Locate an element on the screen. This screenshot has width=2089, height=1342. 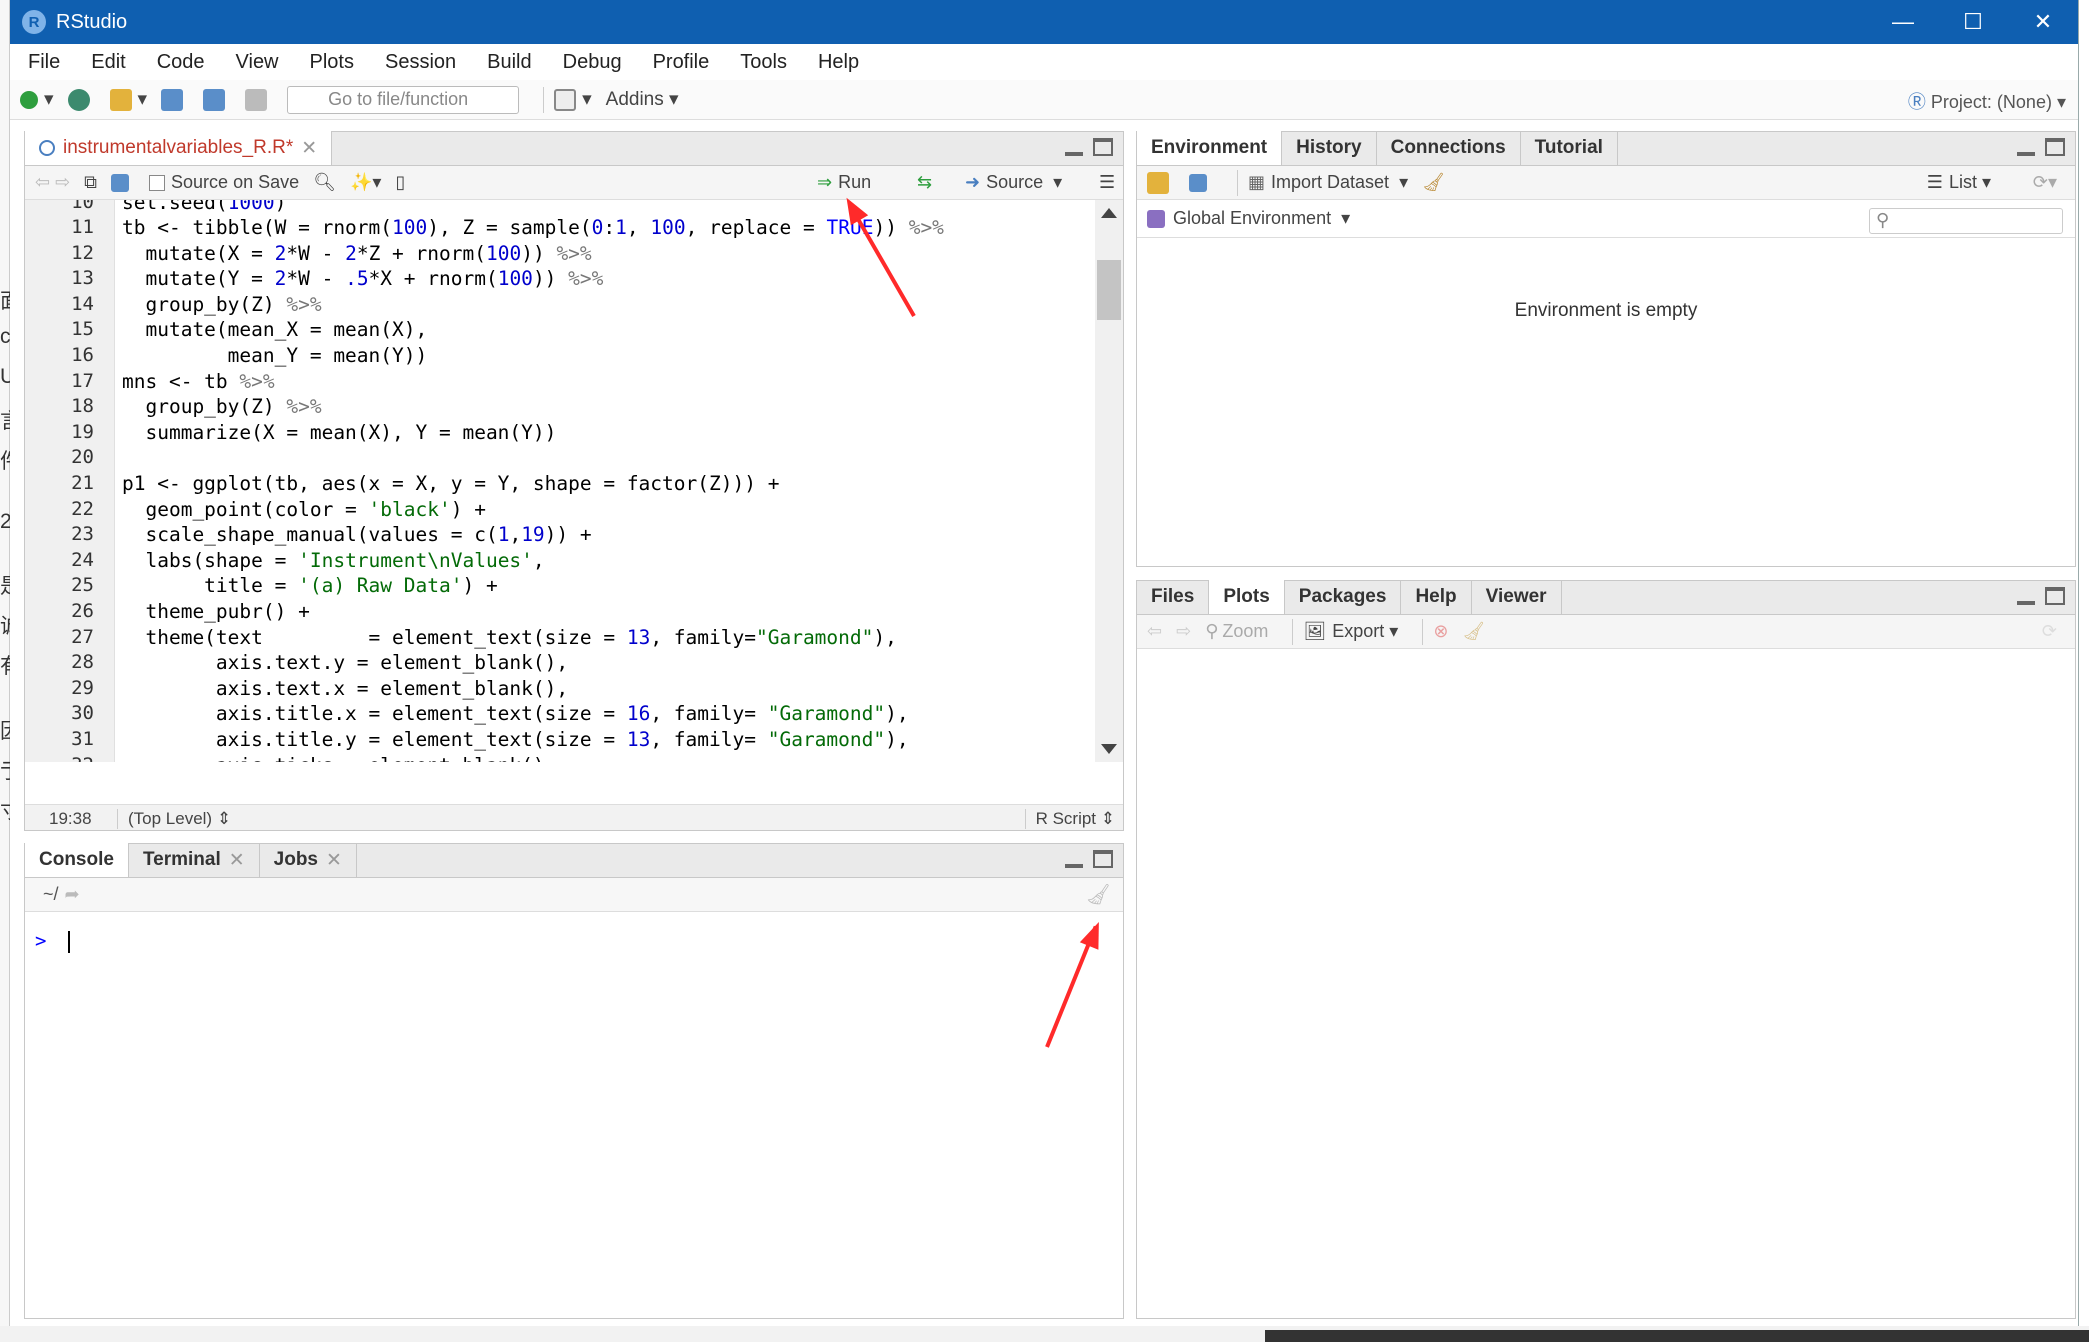
close-terminal-icon: ✕ is located at coordinates (237, 860).